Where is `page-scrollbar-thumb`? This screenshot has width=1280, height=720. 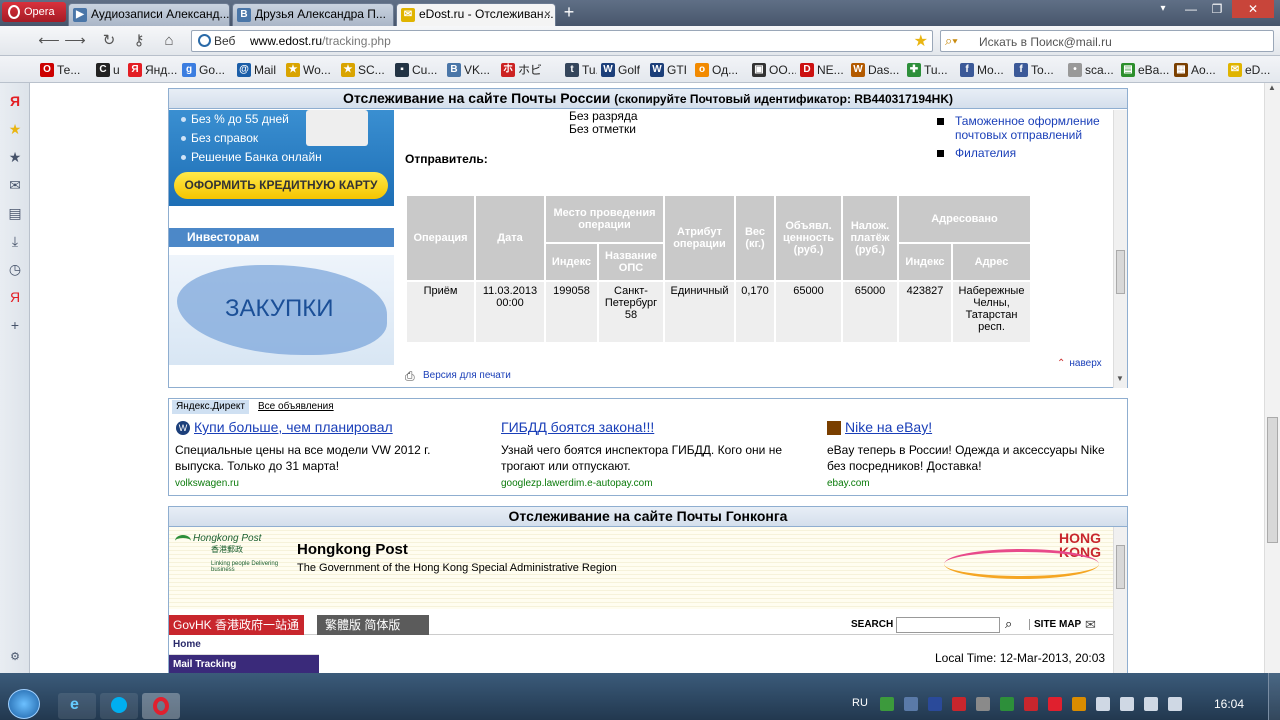 page-scrollbar-thumb is located at coordinates (1272, 480).